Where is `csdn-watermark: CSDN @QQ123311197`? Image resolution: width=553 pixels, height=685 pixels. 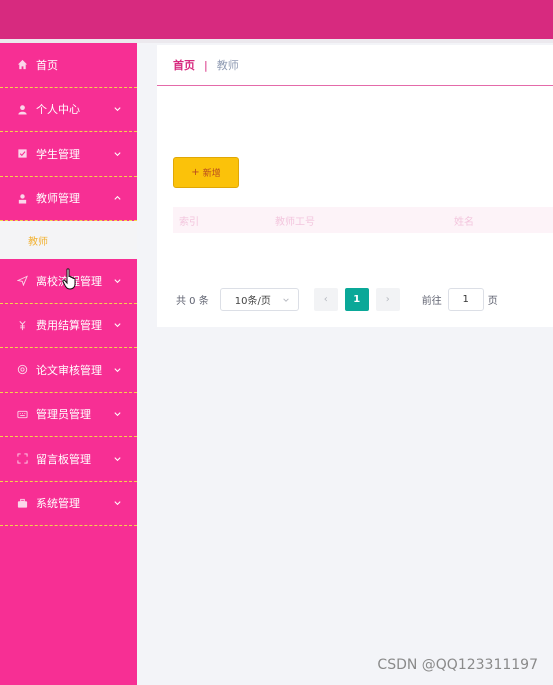
csdn-watermark: CSDN @QQ123311197 is located at coordinates (457, 665).